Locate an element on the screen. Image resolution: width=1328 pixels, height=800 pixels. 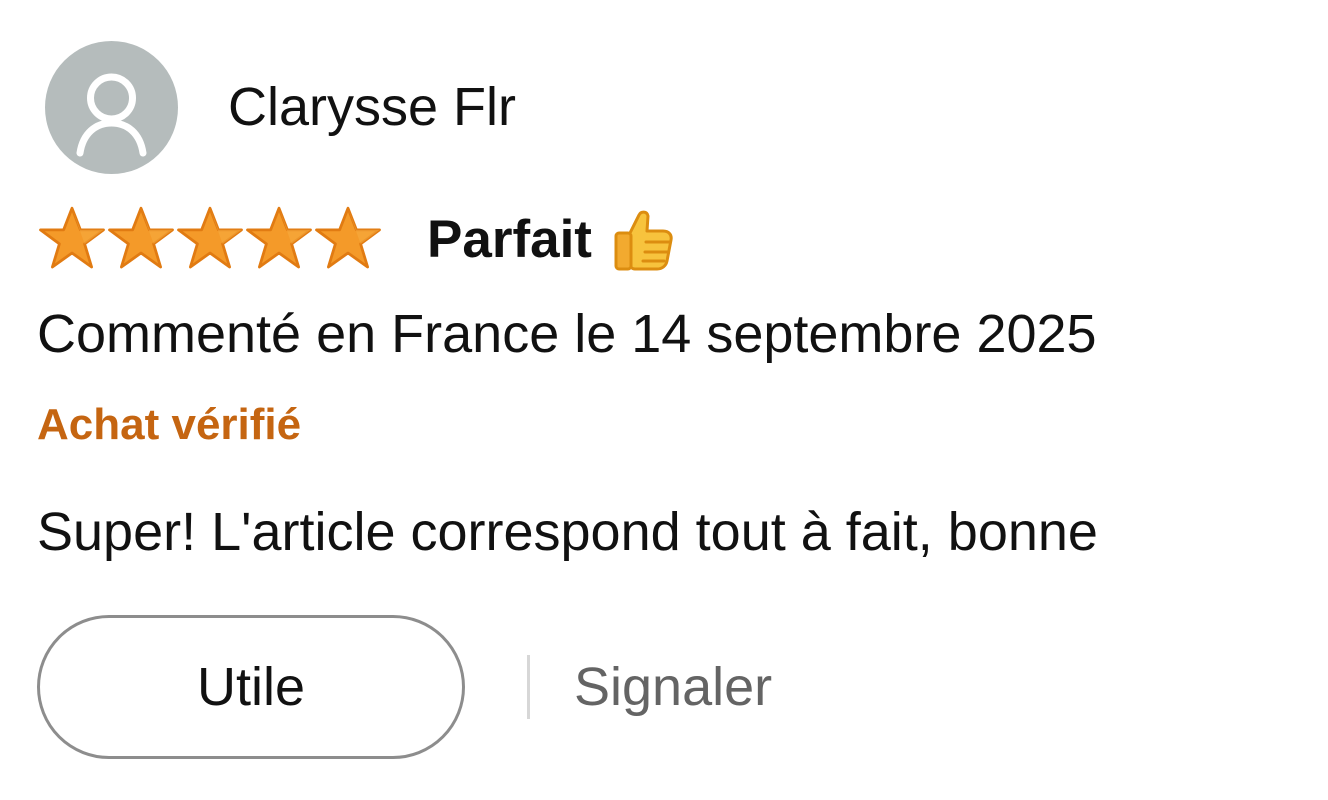
avatar is located at coordinates (111, 107).